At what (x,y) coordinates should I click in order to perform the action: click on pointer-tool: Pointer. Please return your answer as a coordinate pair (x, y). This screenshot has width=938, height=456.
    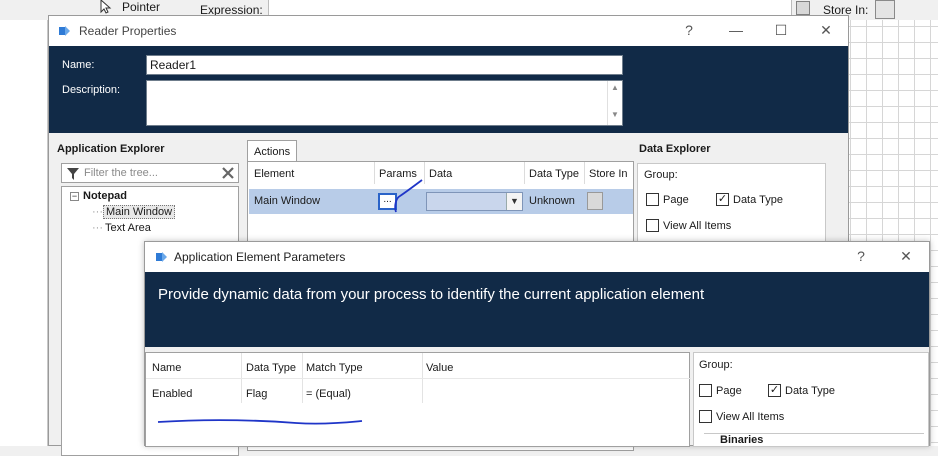
    Looking at the image, I should click on (144, 8).